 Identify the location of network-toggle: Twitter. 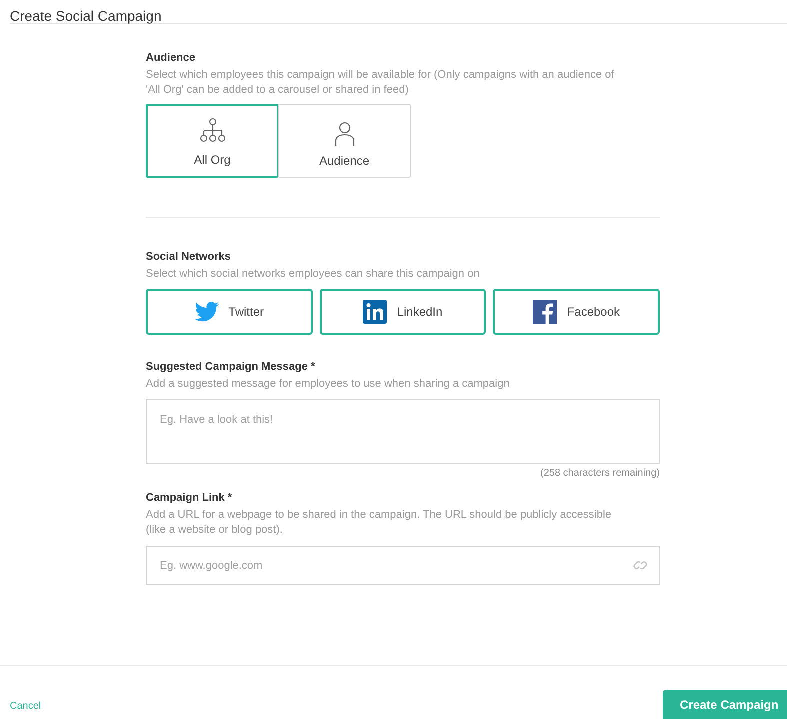
(229, 312).